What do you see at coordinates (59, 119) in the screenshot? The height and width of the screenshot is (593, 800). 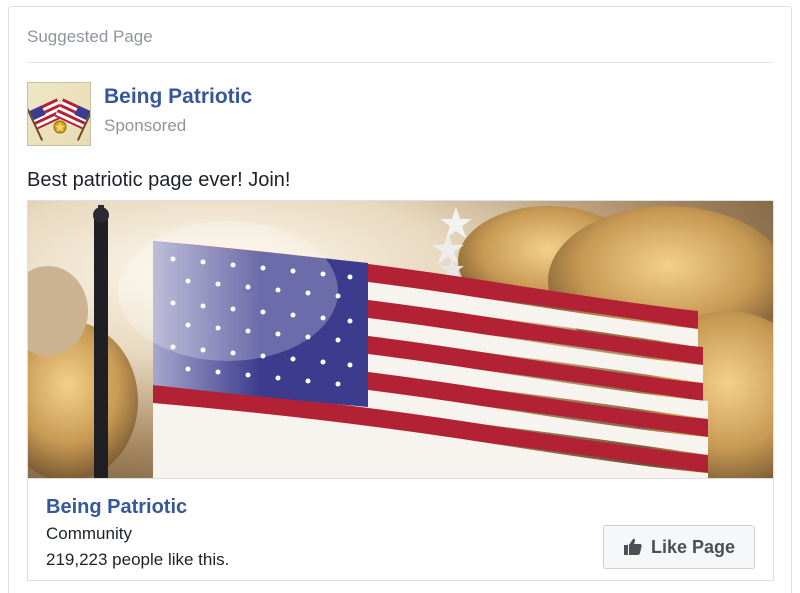 I see `flags-avatar-icon` at bounding box center [59, 119].